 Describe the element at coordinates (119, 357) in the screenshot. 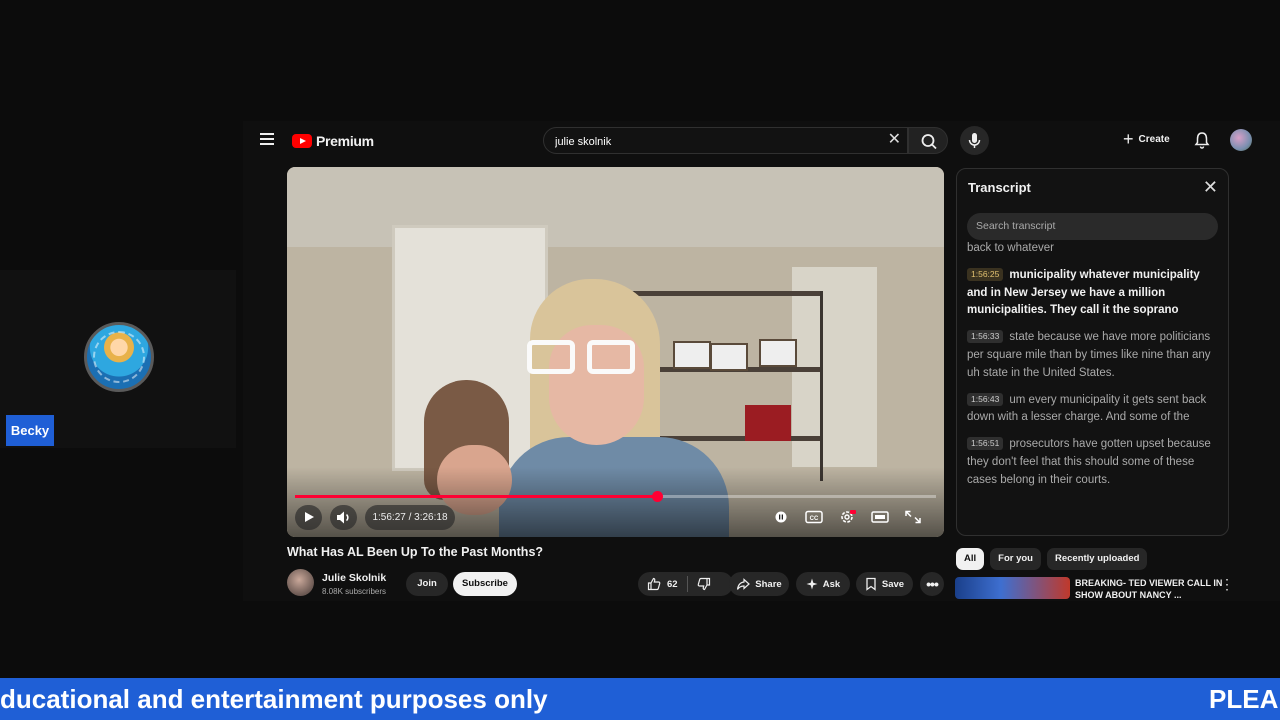

I see `guest-avatar` at that location.